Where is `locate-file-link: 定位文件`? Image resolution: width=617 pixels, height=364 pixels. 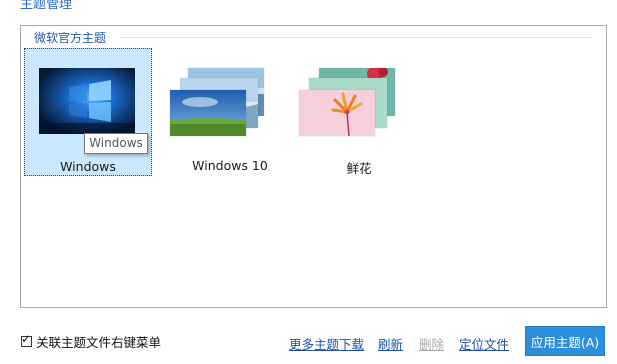
locate-file-link: 定位文件 is located at coordinates (484, 343).